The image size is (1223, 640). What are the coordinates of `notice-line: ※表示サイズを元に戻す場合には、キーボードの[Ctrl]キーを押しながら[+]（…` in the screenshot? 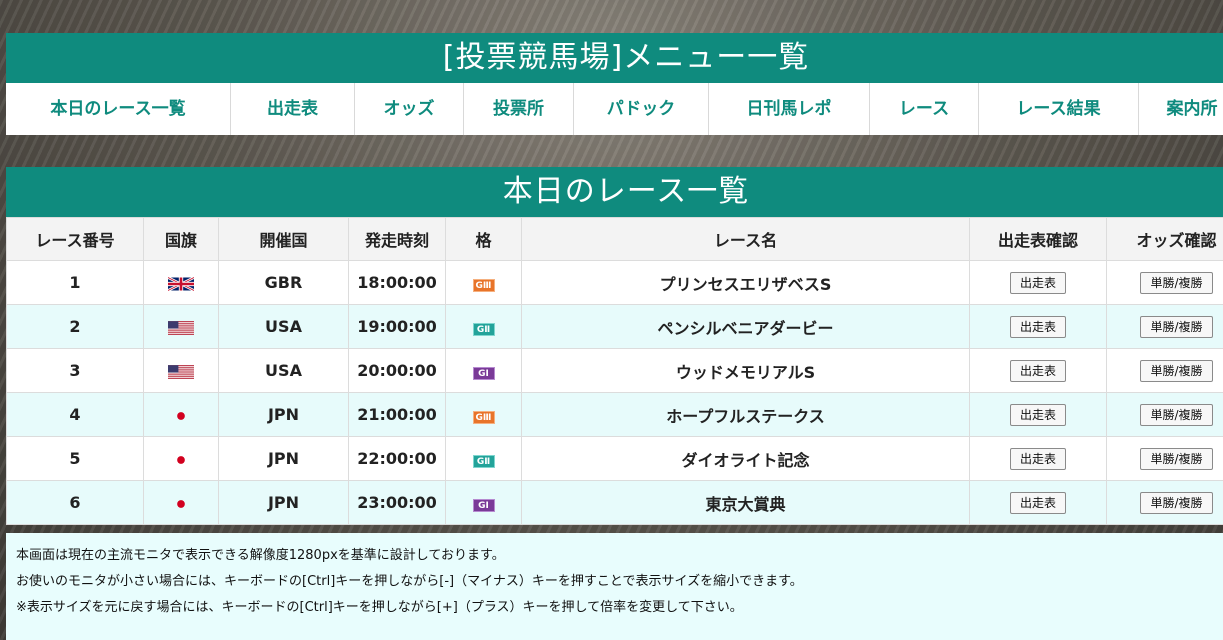 It's located at (379, 607).